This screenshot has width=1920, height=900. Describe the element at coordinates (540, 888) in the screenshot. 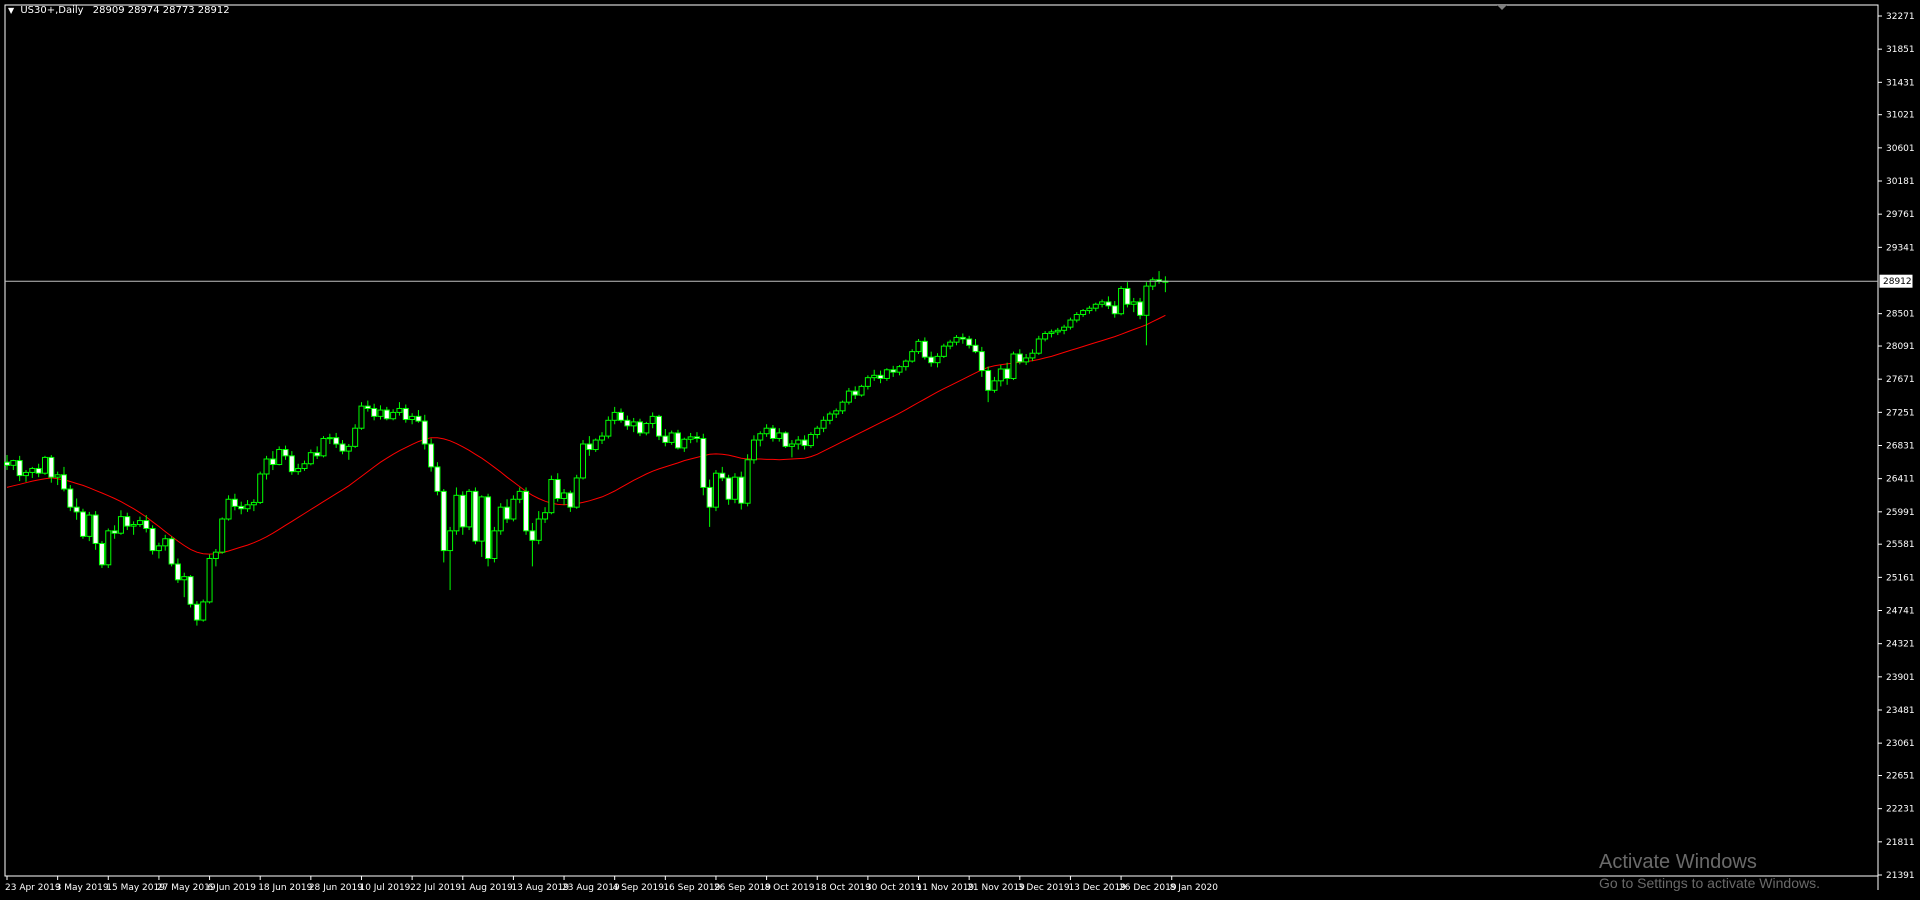

I see `x-tick-label: 13 Aug 2019` at that location.